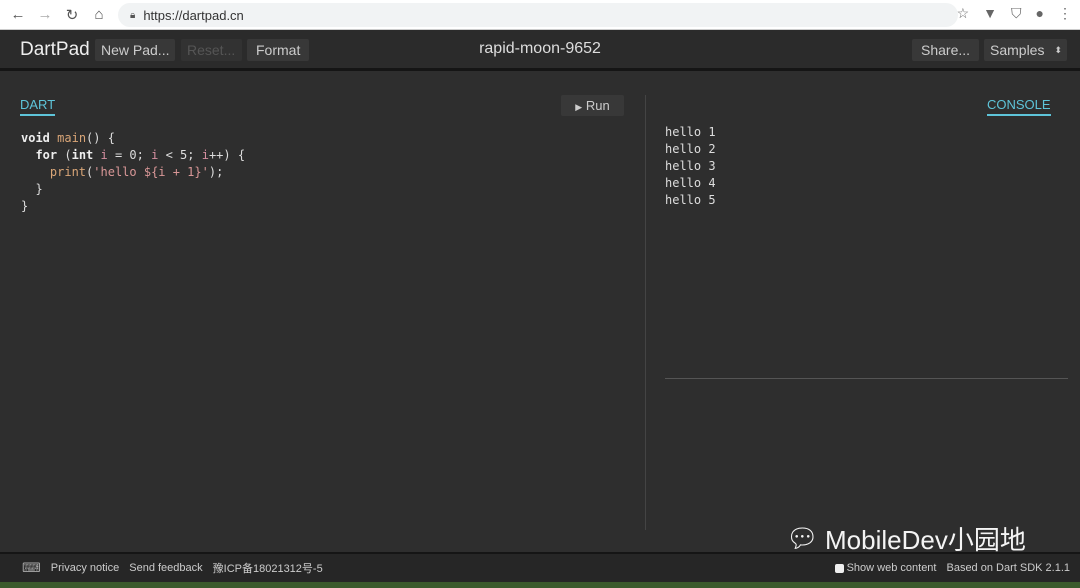  What do you see at coordinates (55, 50) in the screenshot?
I see `dartpad-logo: DartPad` at bounding box center [55, 50].